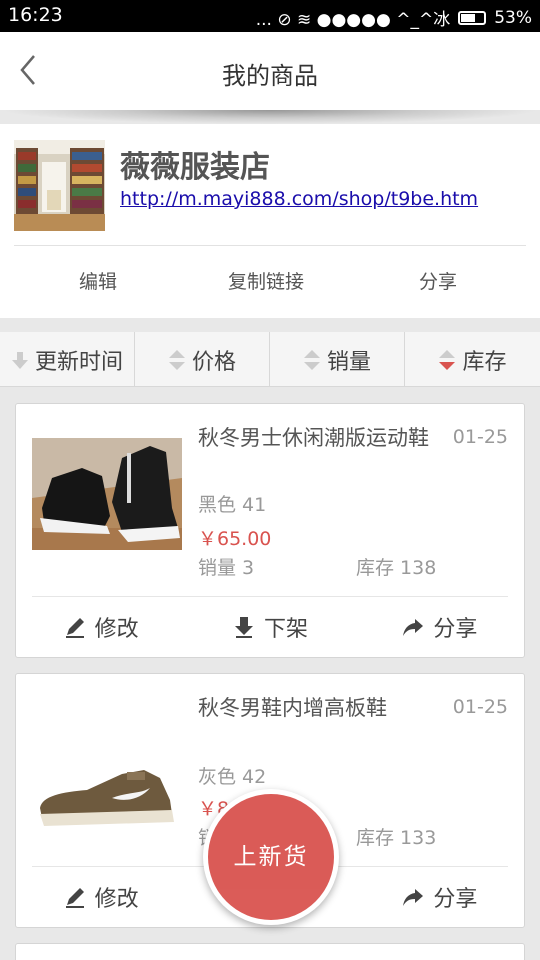 The height and width of the screenshot is (960, 540). I want to click on status-indicators: ... ⊘ ≋ ●●●●● ^_^冰 53%, so click(393, 18).